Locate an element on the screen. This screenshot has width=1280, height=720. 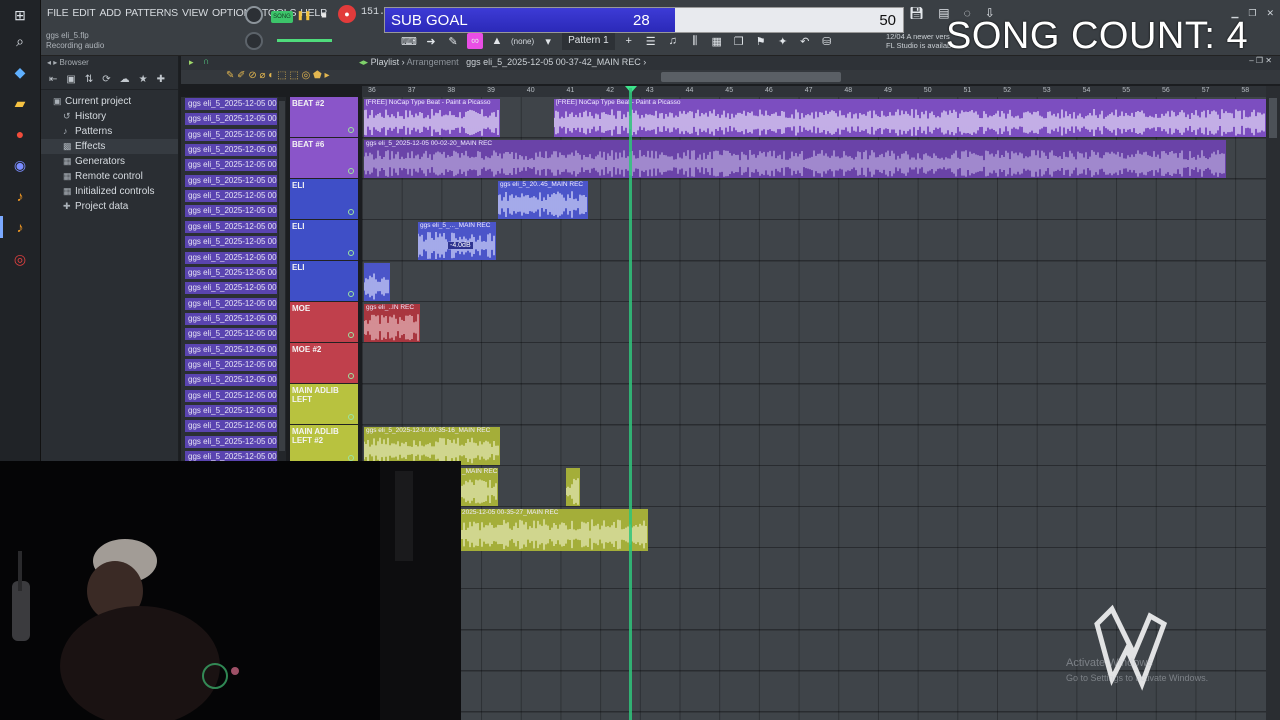
piano-roll-icon: ♫ is located at coordinates (673, 41).